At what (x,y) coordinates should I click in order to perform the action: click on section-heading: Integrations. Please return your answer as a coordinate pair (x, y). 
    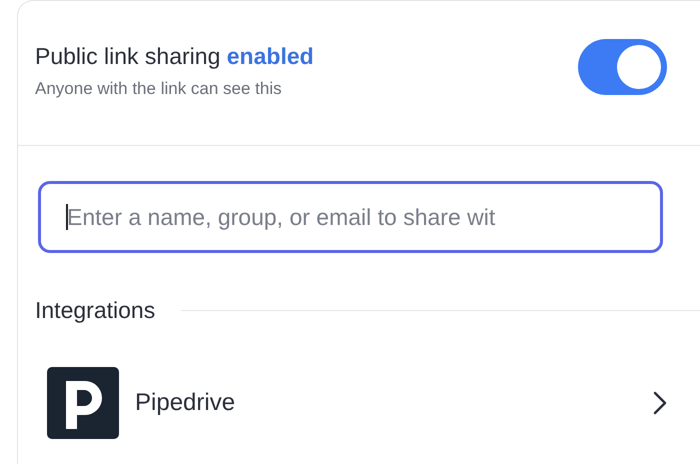
    Looking at the image, I should click on (95, 310).